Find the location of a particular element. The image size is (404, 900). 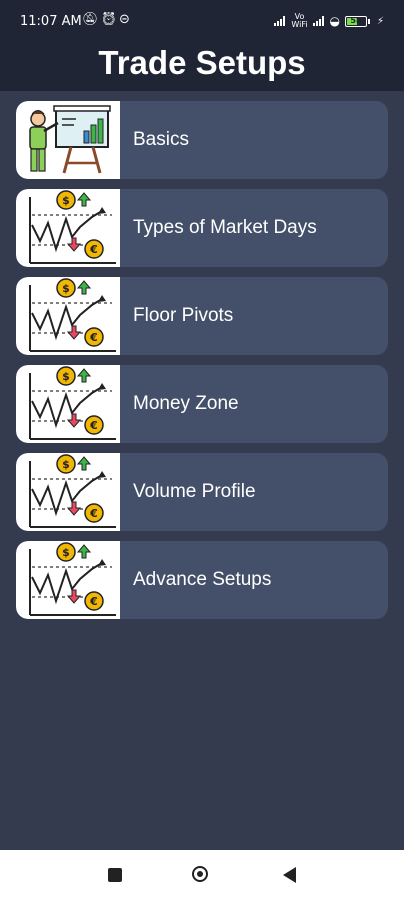

status-bar: 11:07 AM 🔕︎⏰︎⊝ Vo WiFi ◒ 58 ⚡︎ is located at coordinates (202, 21).